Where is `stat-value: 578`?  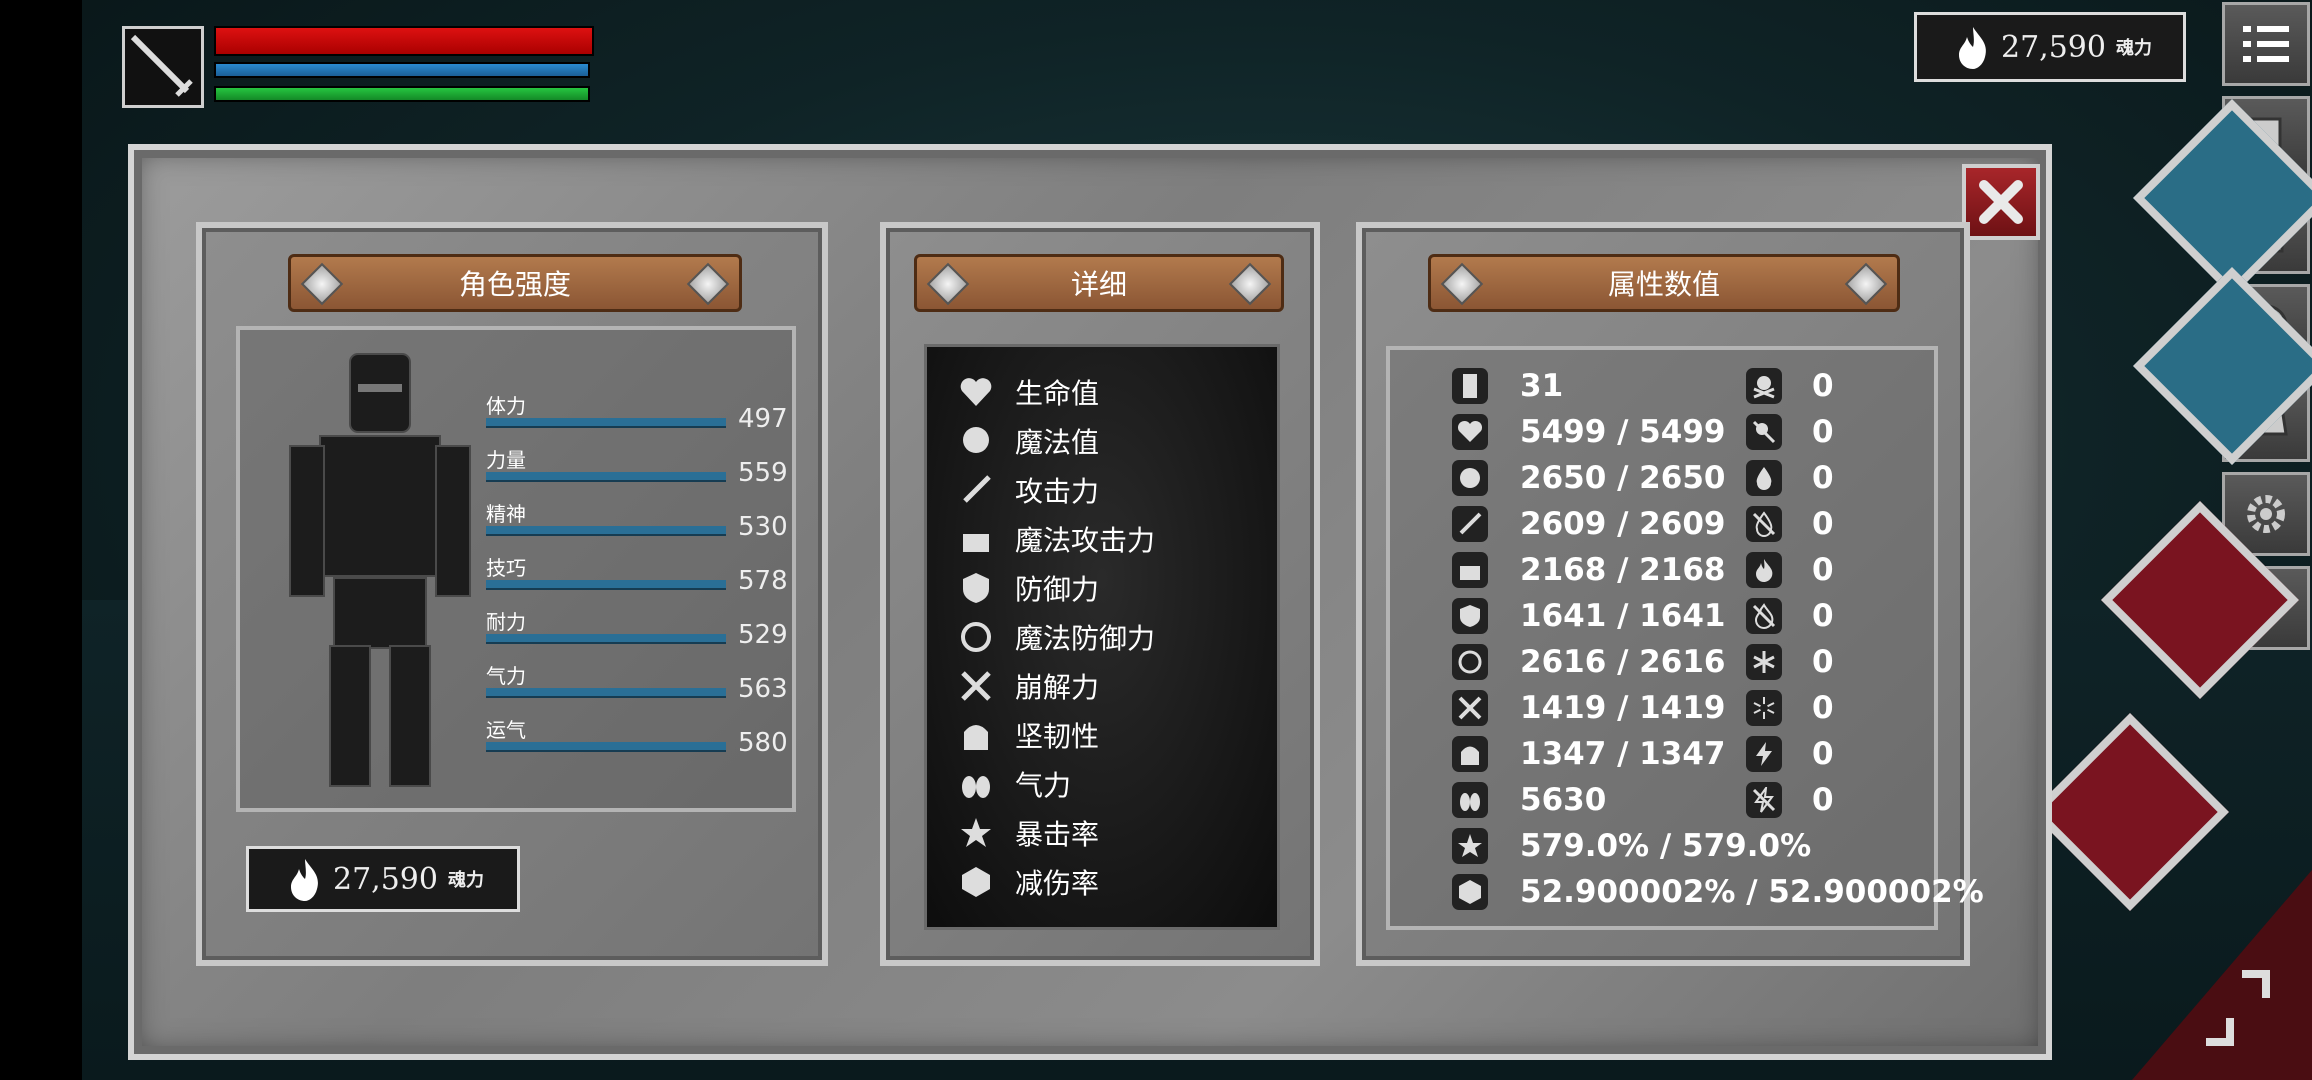
stat-value: 578 is located at coordinates (763, 581).